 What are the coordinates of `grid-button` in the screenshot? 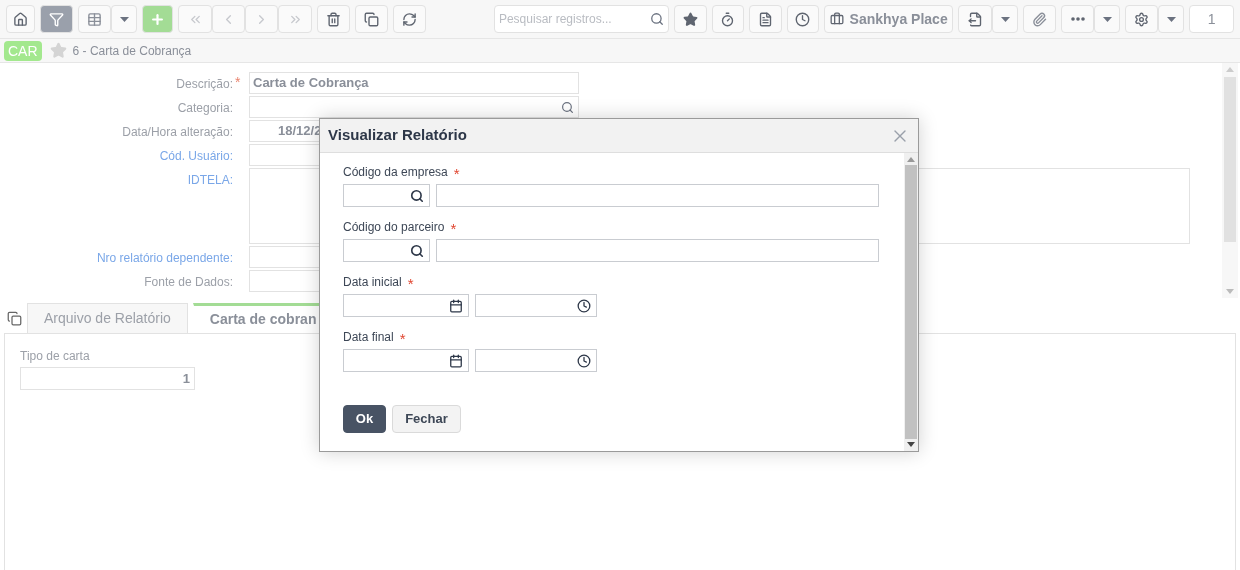 It's located at (95, 19).